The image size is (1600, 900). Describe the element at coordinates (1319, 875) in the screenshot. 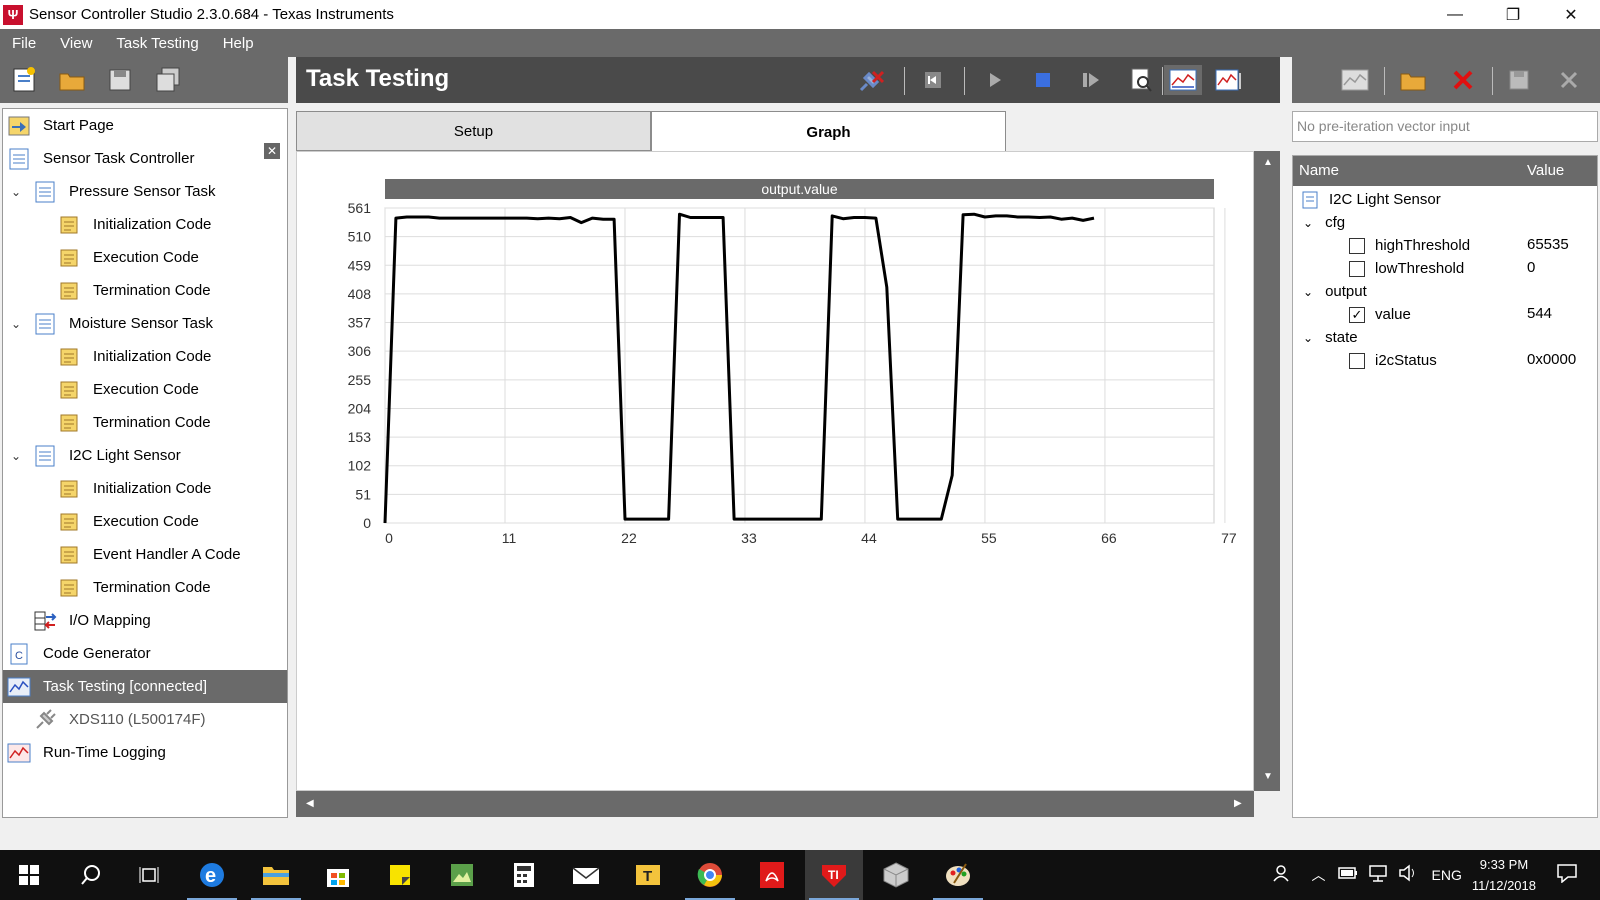

I see `chevron-up-icon: ︿` at that location.